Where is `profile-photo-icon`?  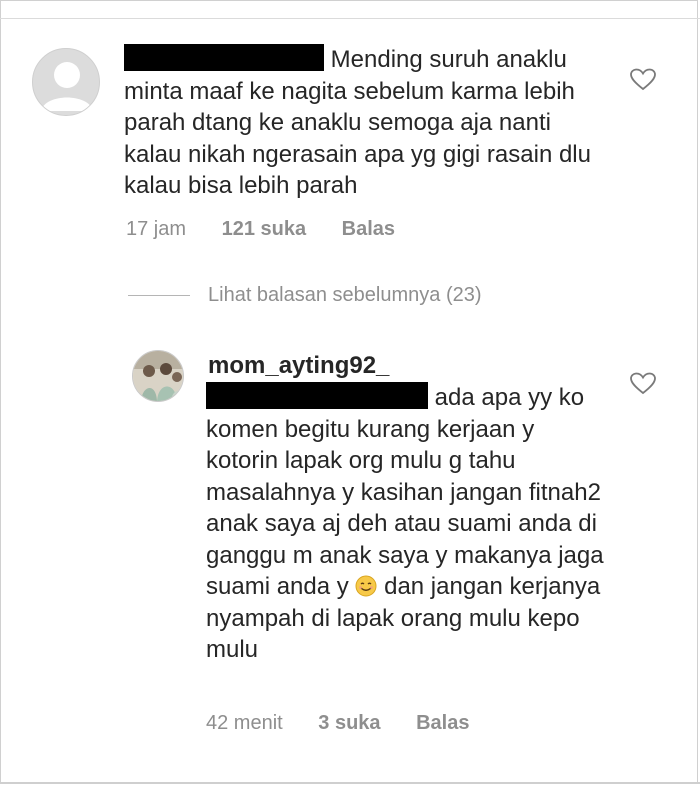 profile-photo-icon is located at coordinates (158, 376).